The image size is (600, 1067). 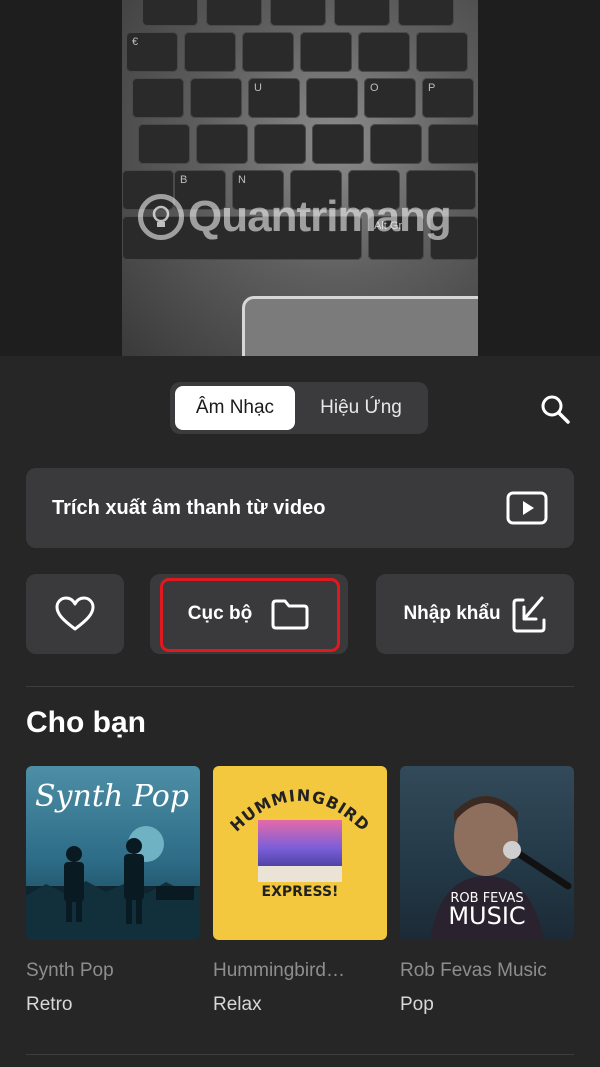 What do you see at coordinates (70, 970) in the screenshot?
I see `album-title: Synth Pop` at bounding box center [70, 970].